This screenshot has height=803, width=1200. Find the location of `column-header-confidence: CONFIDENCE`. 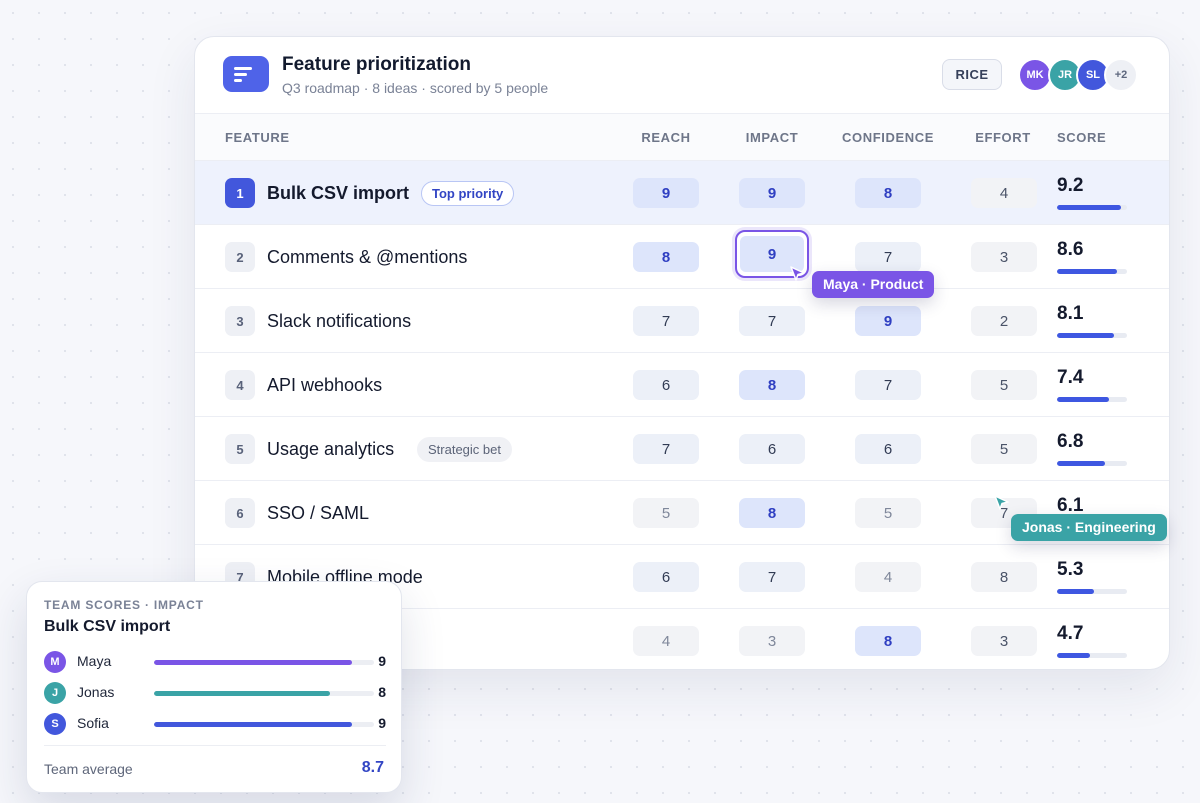

column-header-confidence: CONFIDENCE is located at coordinates (888, 138).